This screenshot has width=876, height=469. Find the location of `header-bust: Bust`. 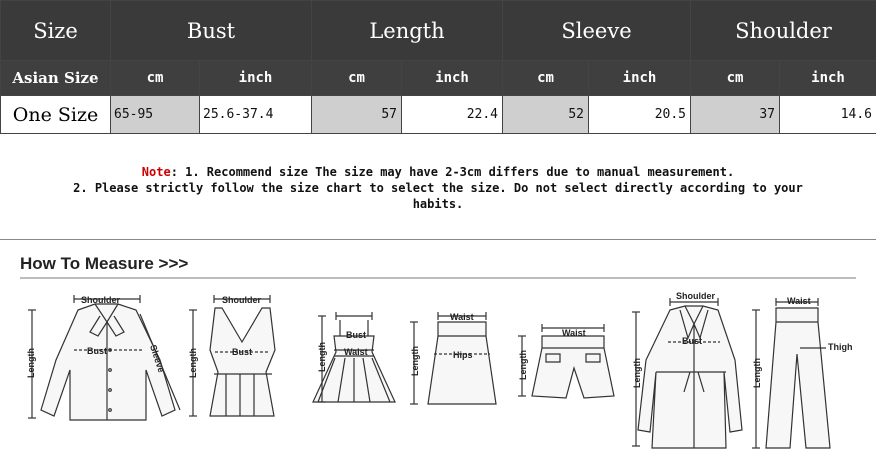

header-bust: Bust is located at coordinates (211, 30).